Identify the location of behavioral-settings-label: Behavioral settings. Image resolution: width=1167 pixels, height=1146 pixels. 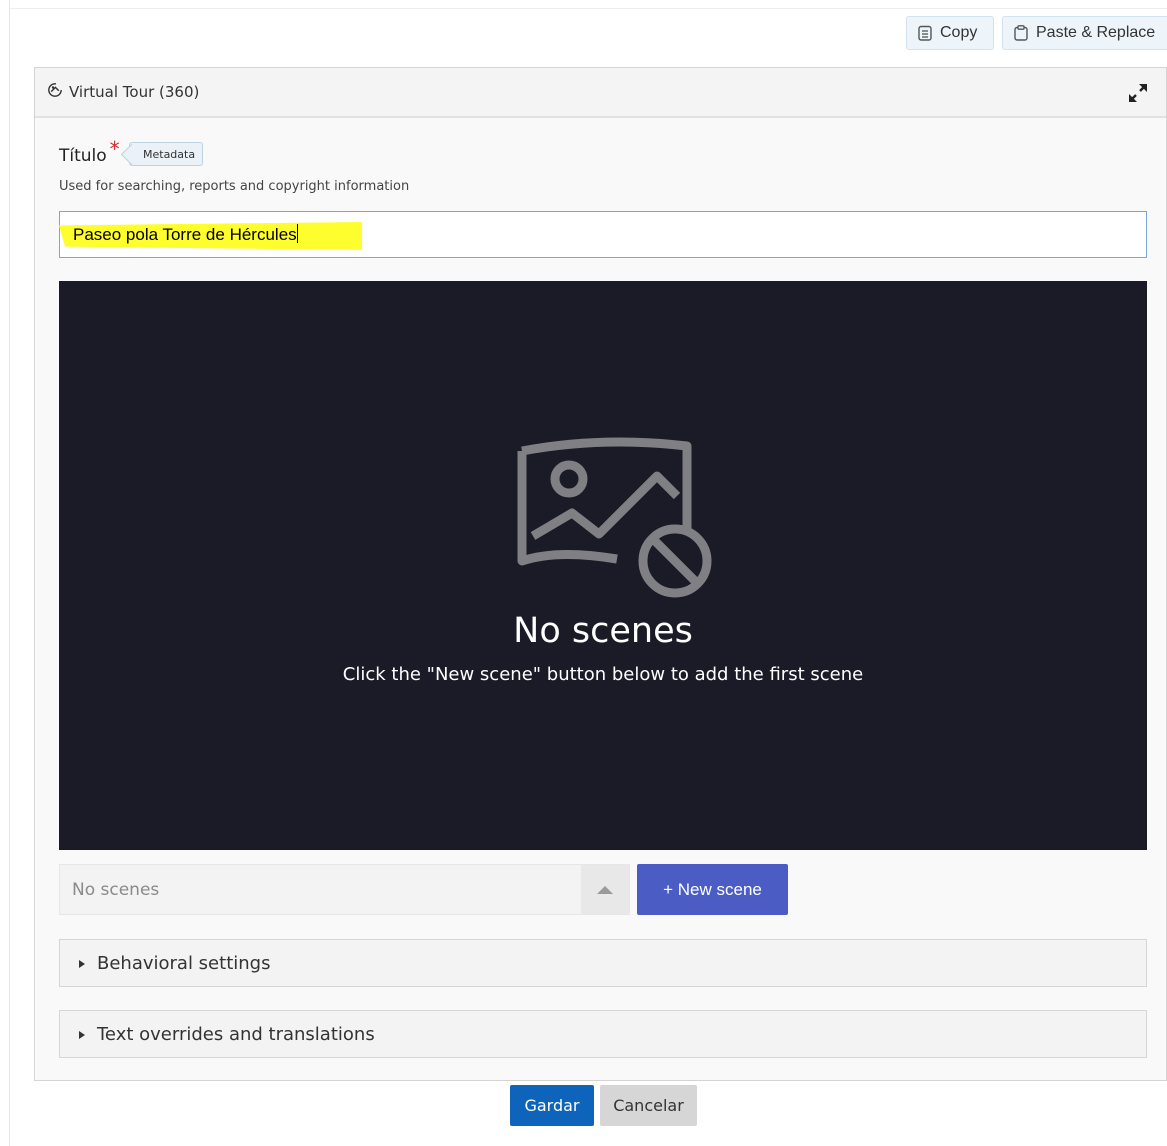
(184, 963).